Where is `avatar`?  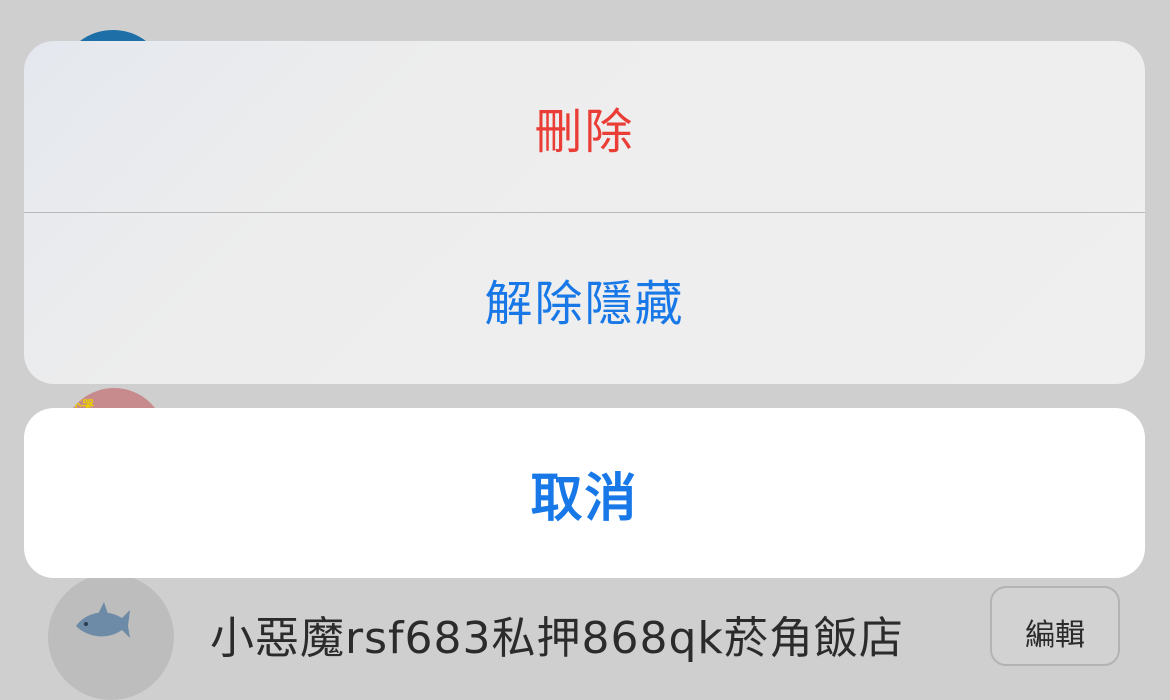
avatar is located at coordinates (111, 637).